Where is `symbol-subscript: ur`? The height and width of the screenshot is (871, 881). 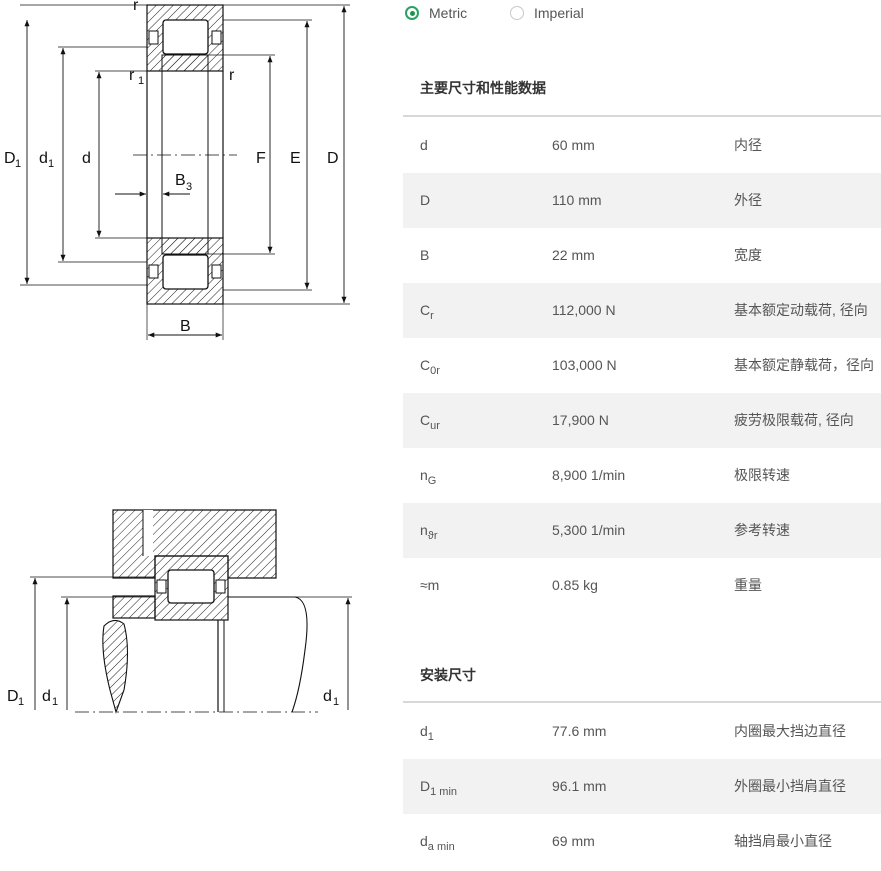 symbol-subscript: ur is located at coordinates (435, 426).